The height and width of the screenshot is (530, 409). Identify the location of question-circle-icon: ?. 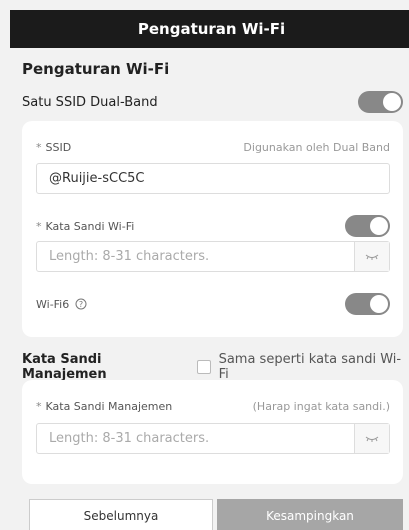
(81, 304).